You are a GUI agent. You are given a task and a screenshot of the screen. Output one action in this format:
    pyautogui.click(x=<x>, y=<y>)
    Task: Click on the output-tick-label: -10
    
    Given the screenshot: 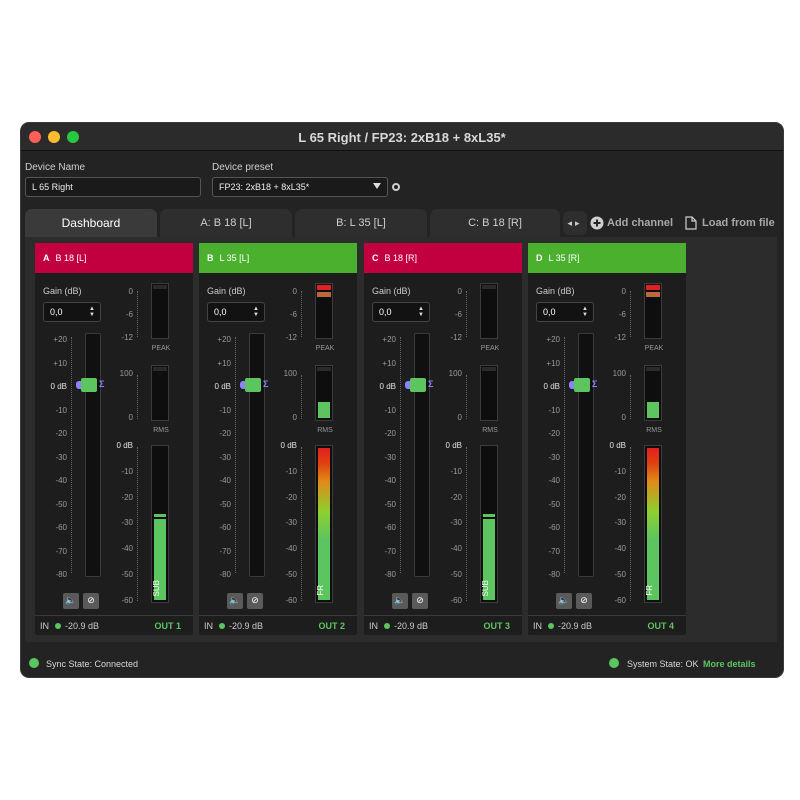 What is the action you would take?
    pyautogui.click(x=456, y=471)
    